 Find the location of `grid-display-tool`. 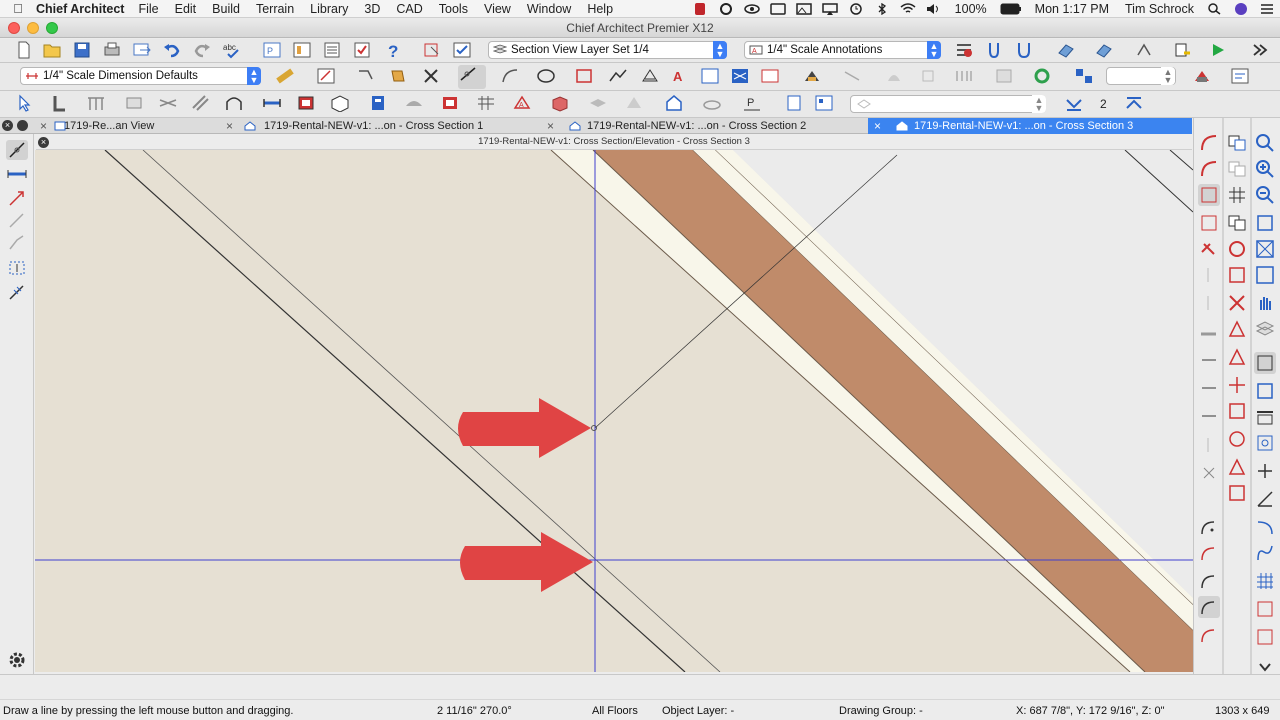

grid-display-tool is located at coordinates (1265, 581).